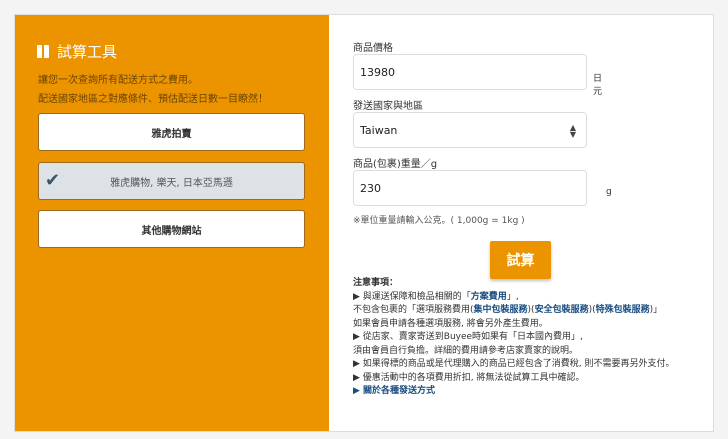  Describe the element at coordinates (609, 192) in the screenshot. I see `weight-unit: g` at that location.